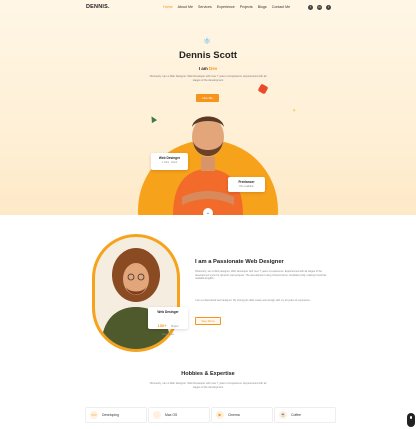  What do you see at coordinates (296, 415) in the screenshot?
I see `hobby-label: Coffee` at bounding box center [296, 415].